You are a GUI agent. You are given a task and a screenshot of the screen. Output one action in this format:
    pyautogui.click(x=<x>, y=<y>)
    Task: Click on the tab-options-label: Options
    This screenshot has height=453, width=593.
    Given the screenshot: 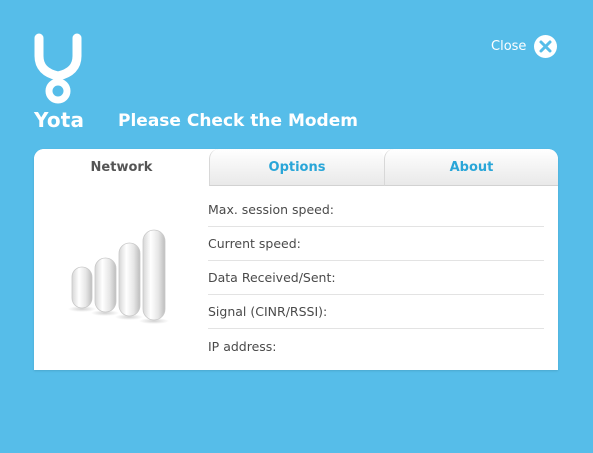 What is the action you would take?
    pyautogui.click(x=297, y=167)
    